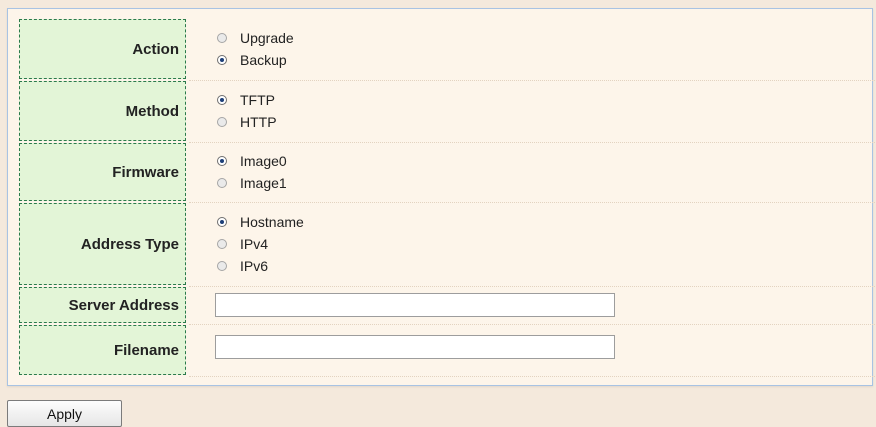  Describe the element at coordinates (222, 161) in the screenshot. I see `firmware-image0-radio` at that location.